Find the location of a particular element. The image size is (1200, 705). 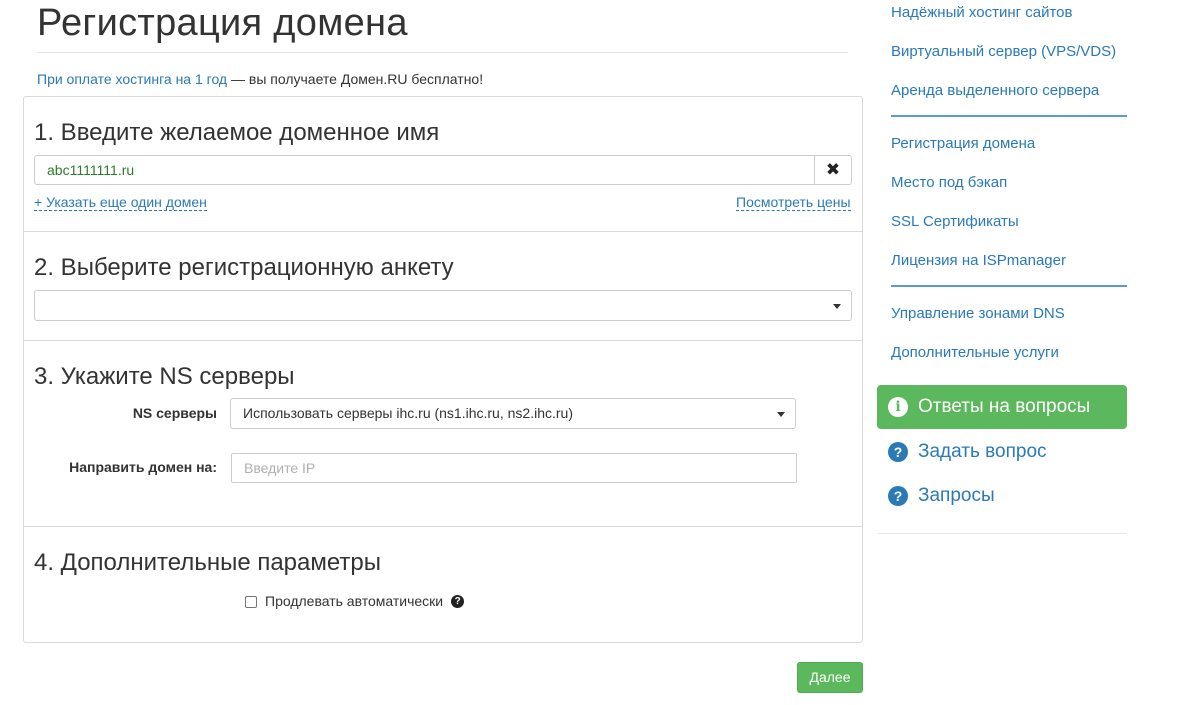

clear-domain-button: ✖ is located at coordinates (833, 170).